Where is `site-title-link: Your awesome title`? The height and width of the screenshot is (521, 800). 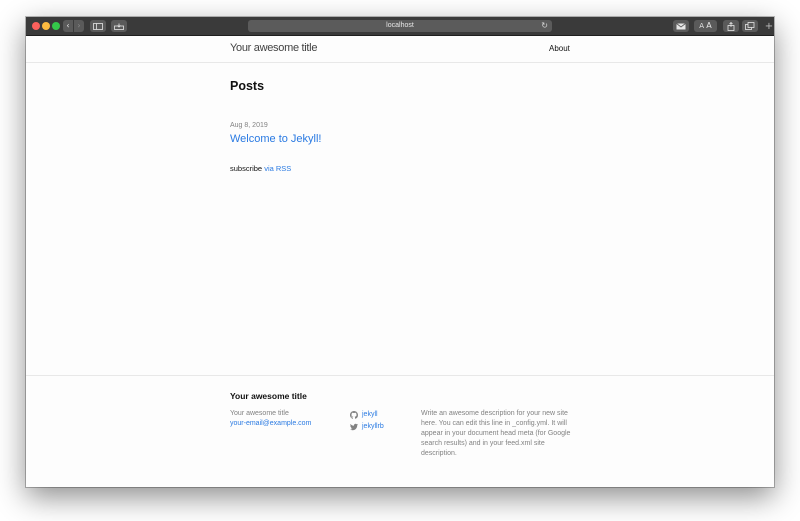 site-title-link: Your awesome title is located at coordinates (273, 48).